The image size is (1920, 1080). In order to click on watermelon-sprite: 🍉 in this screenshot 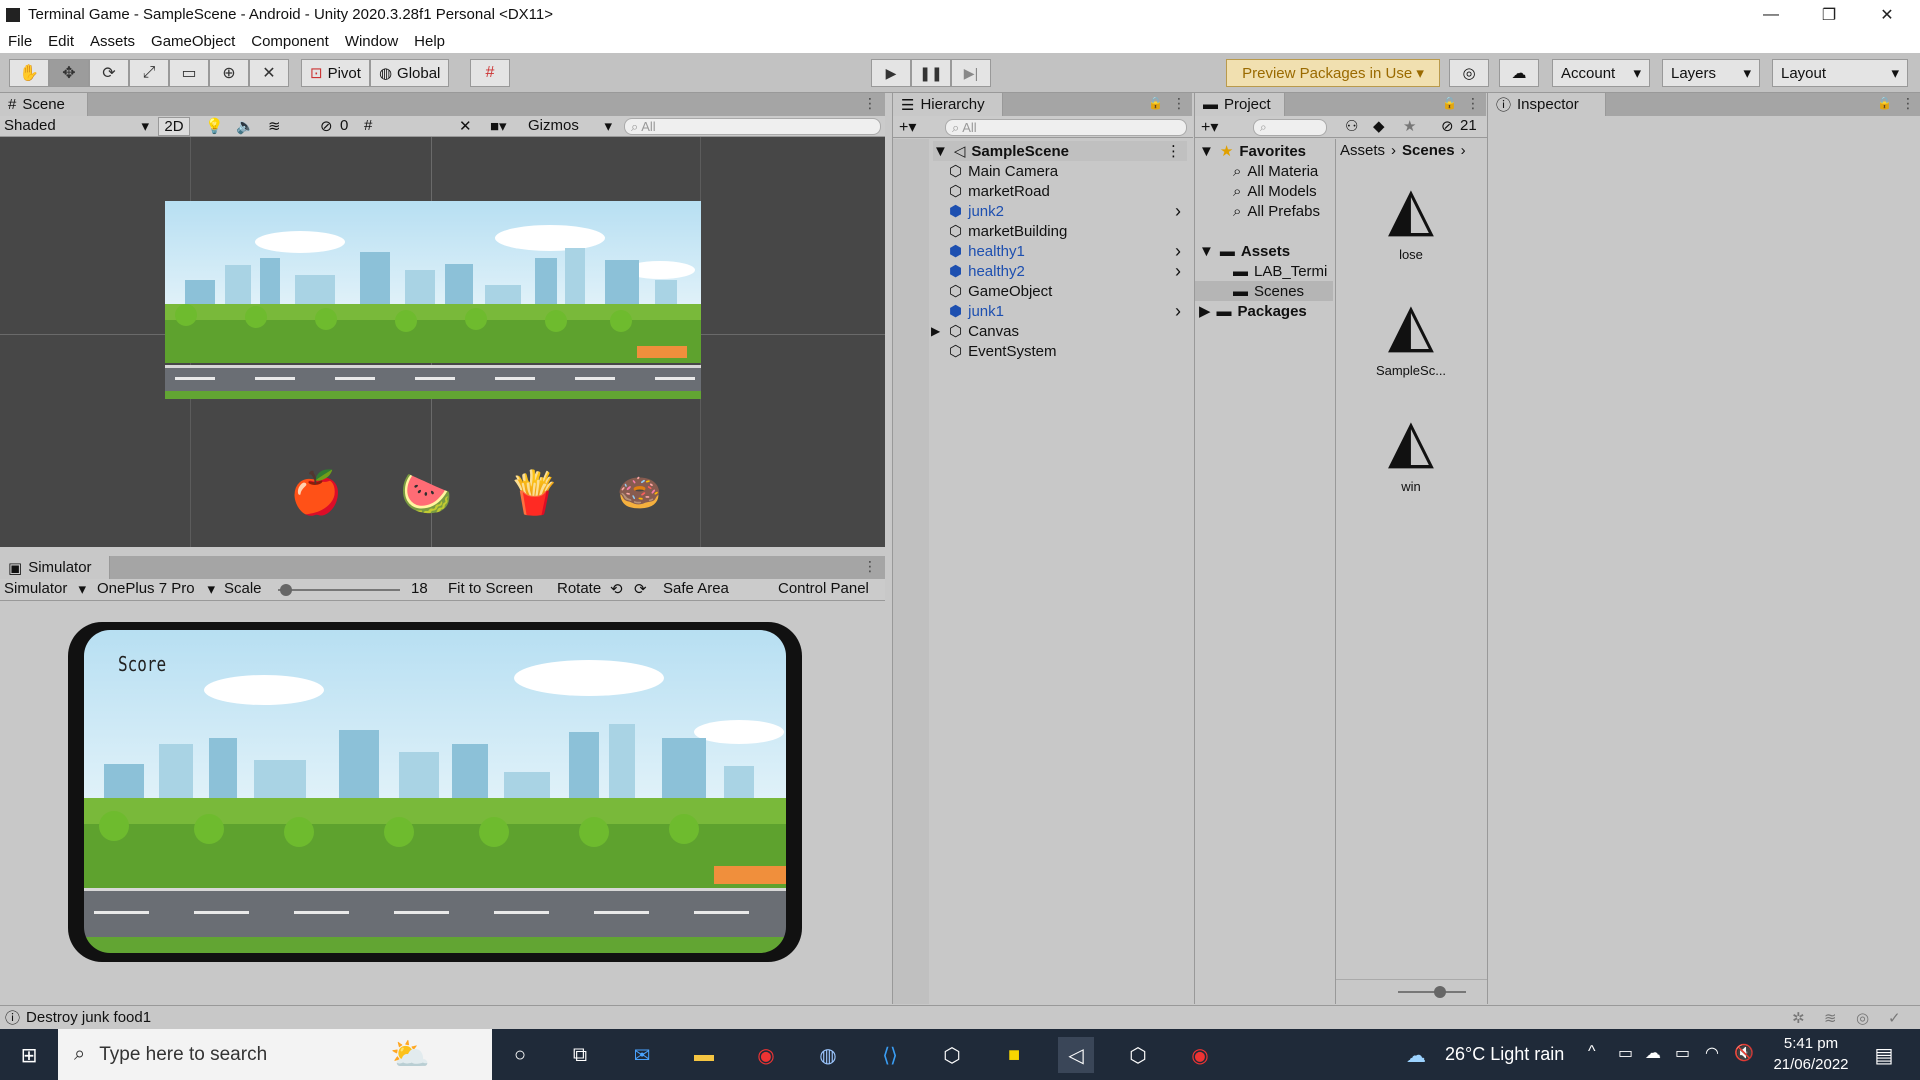, I will do `click(426, 494)`.